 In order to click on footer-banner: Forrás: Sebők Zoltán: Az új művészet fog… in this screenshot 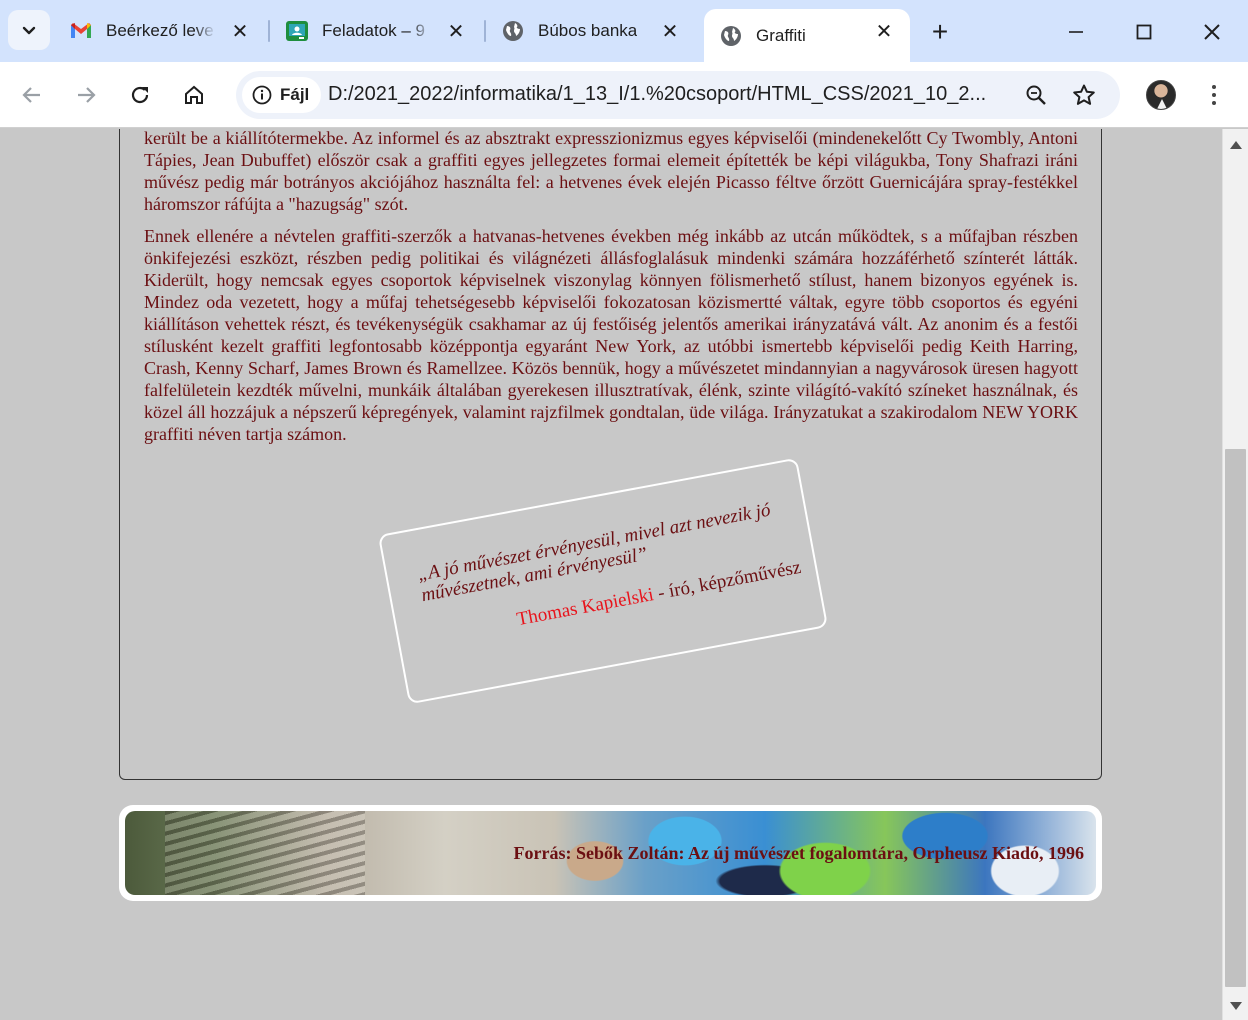, I will do `click(610, 853)`.